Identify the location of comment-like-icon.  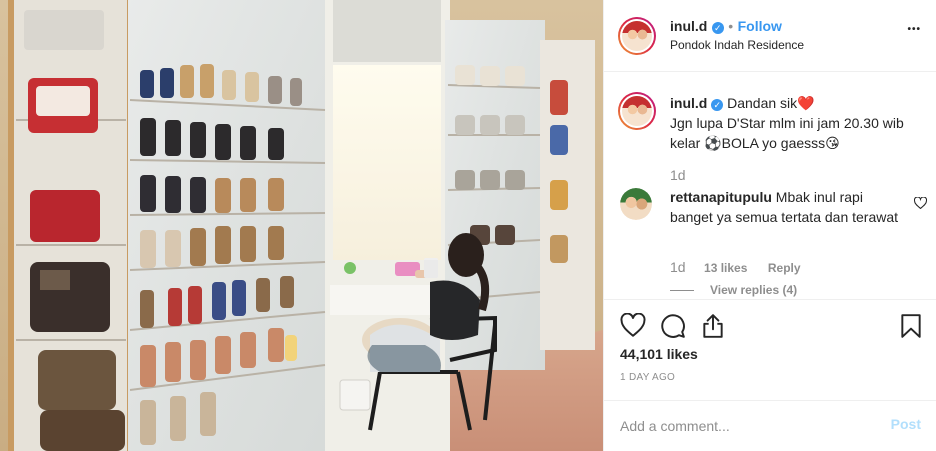
(920, 203).